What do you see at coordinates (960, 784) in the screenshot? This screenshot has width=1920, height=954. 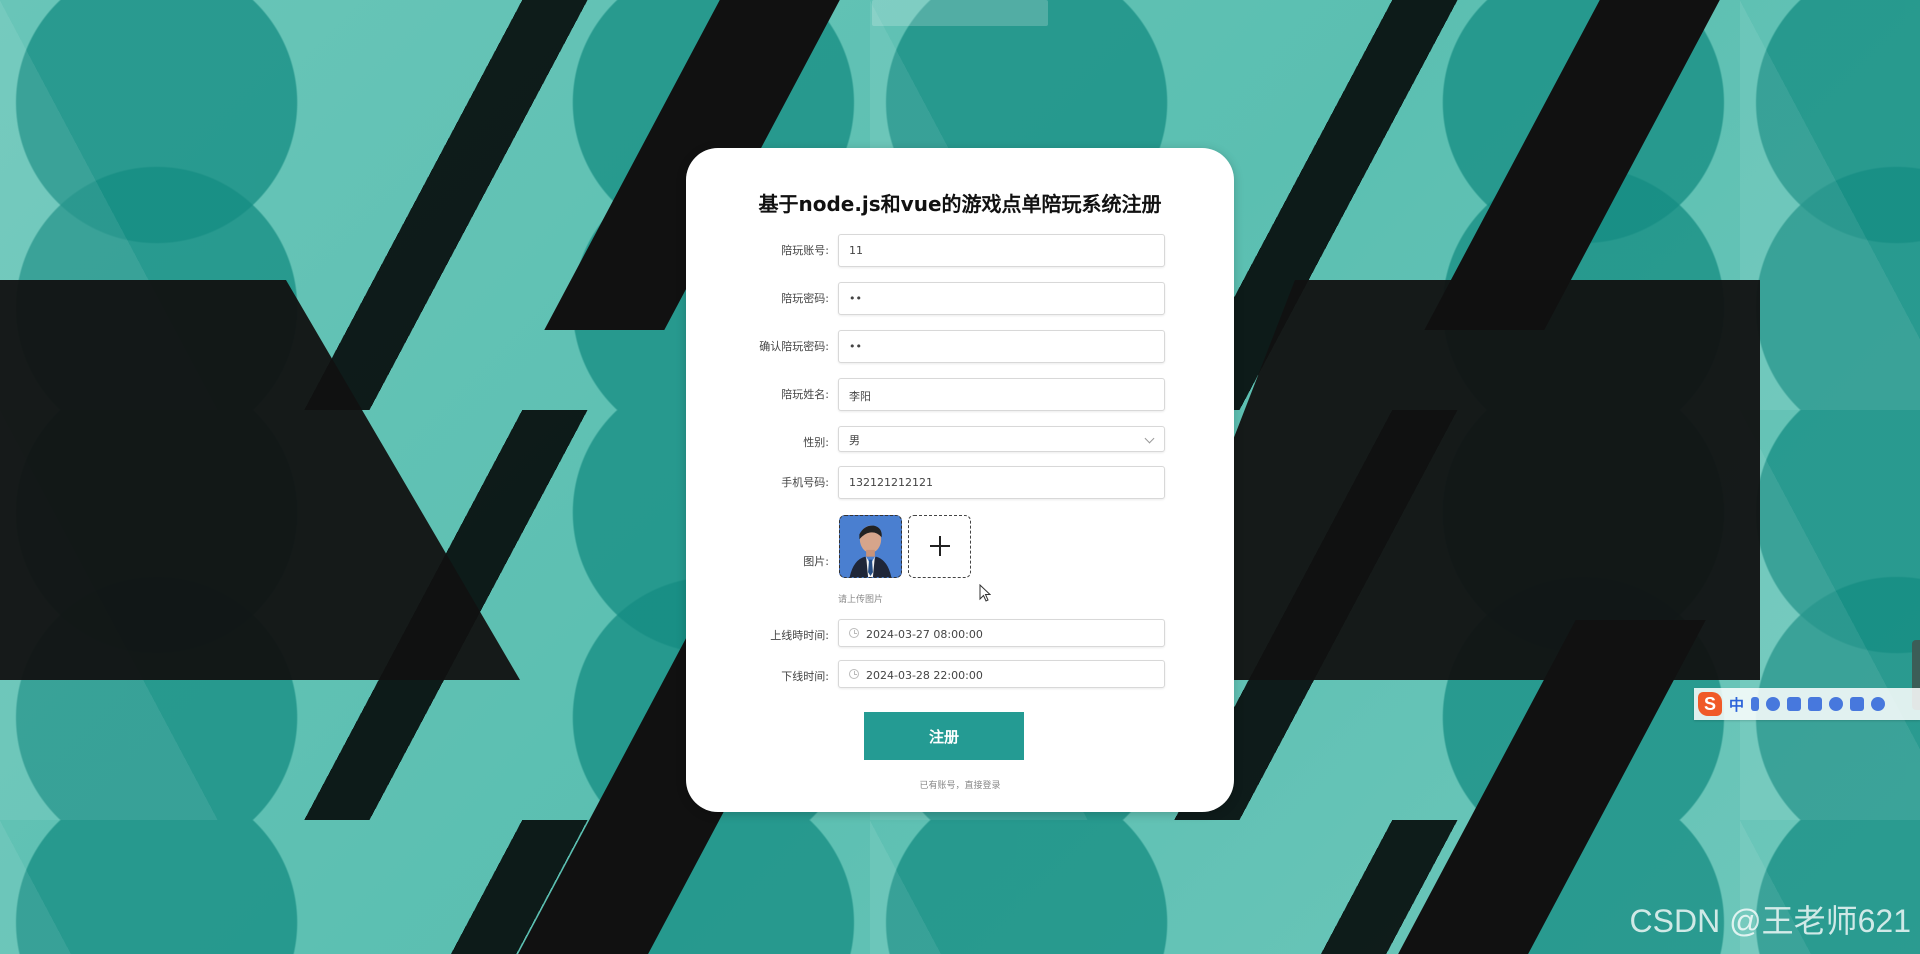 I see `login-link: 已有账号，直接登录` at bounding box center [960, 784].